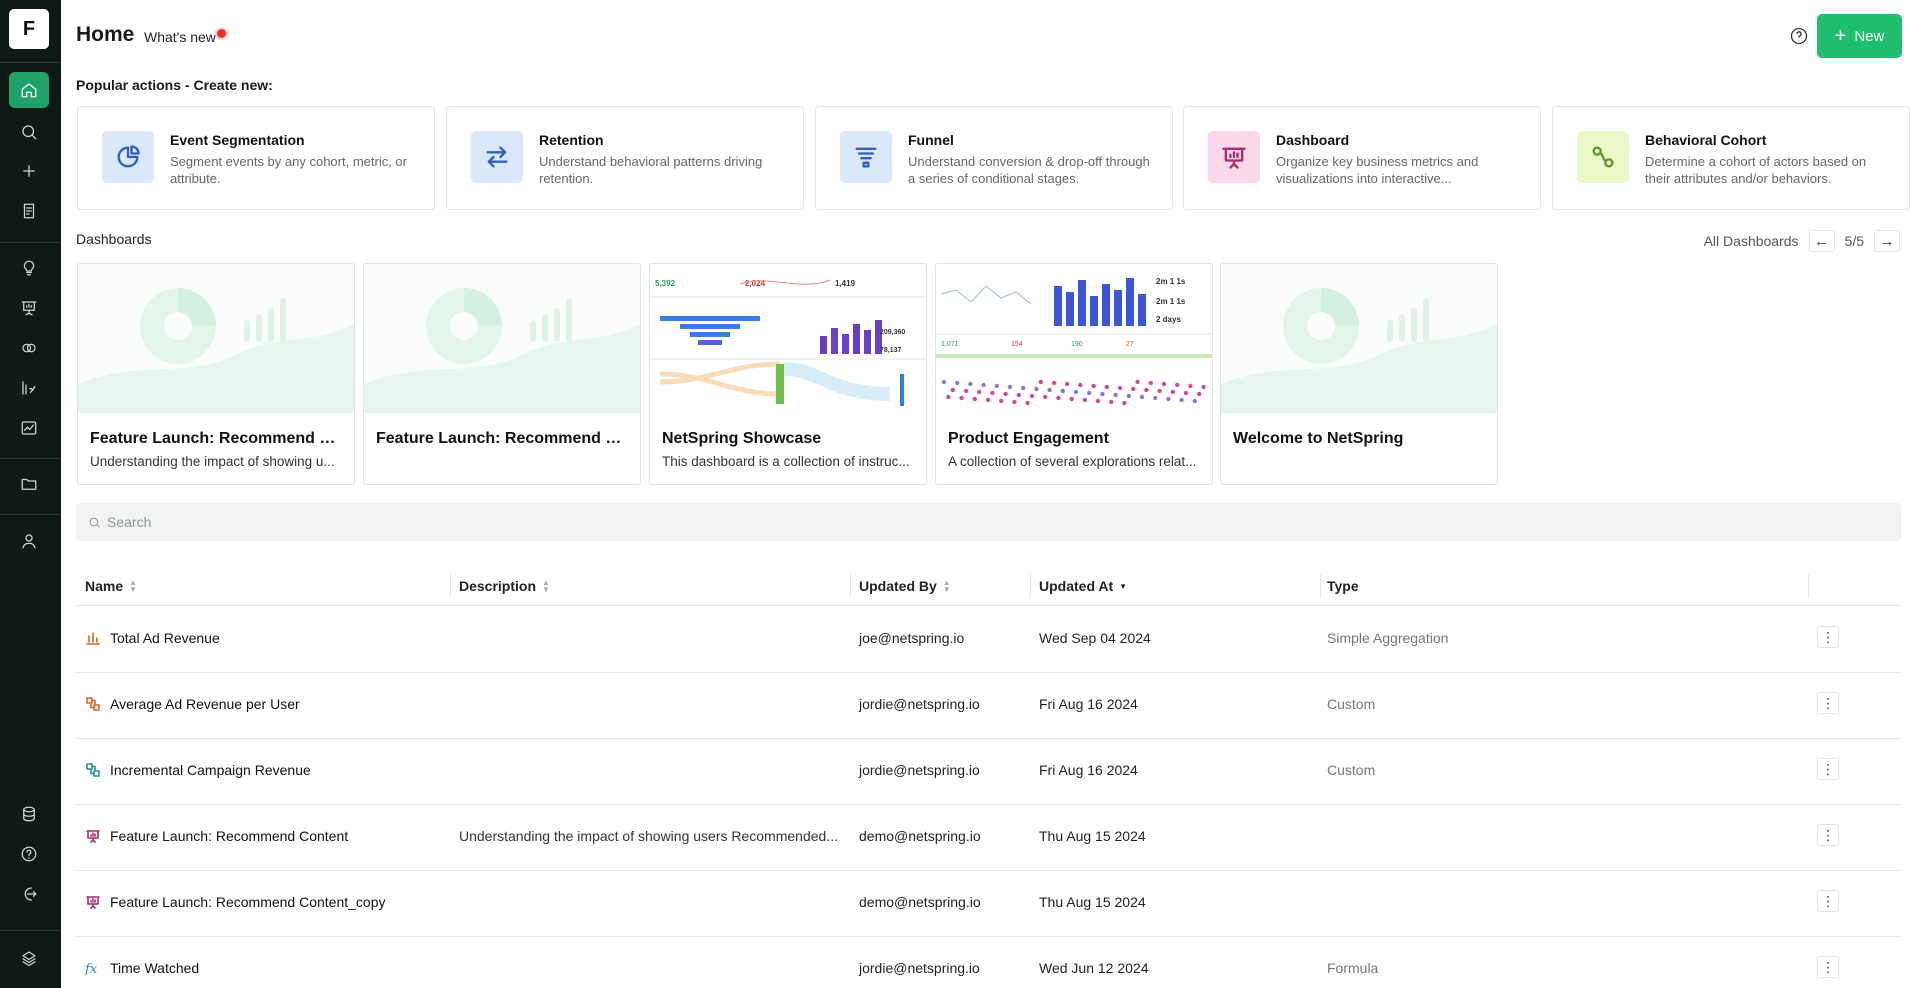 The width and height of the screenshot is (1914, 988). I want to click on showcase-thumbnail-image: 5,392 2,024 1,419 209,360 78,137, so click(788, 338).